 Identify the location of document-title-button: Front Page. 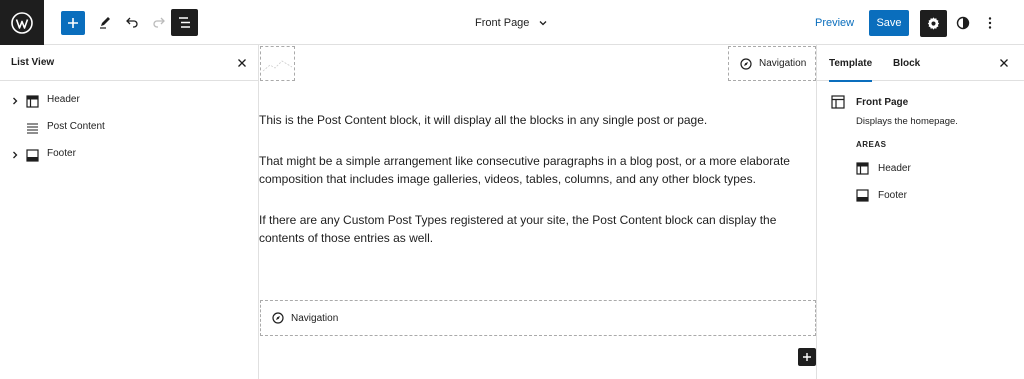
(511, 23).